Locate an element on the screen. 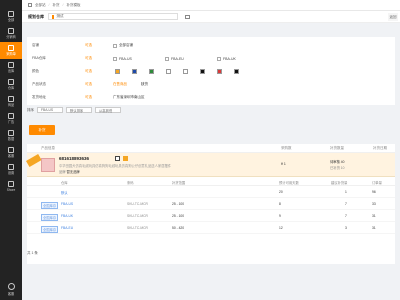  filter-row-fba: FBA仓库 可选 FBA-US FBA-EU FBA-UK is located at coordinates (211, 58).